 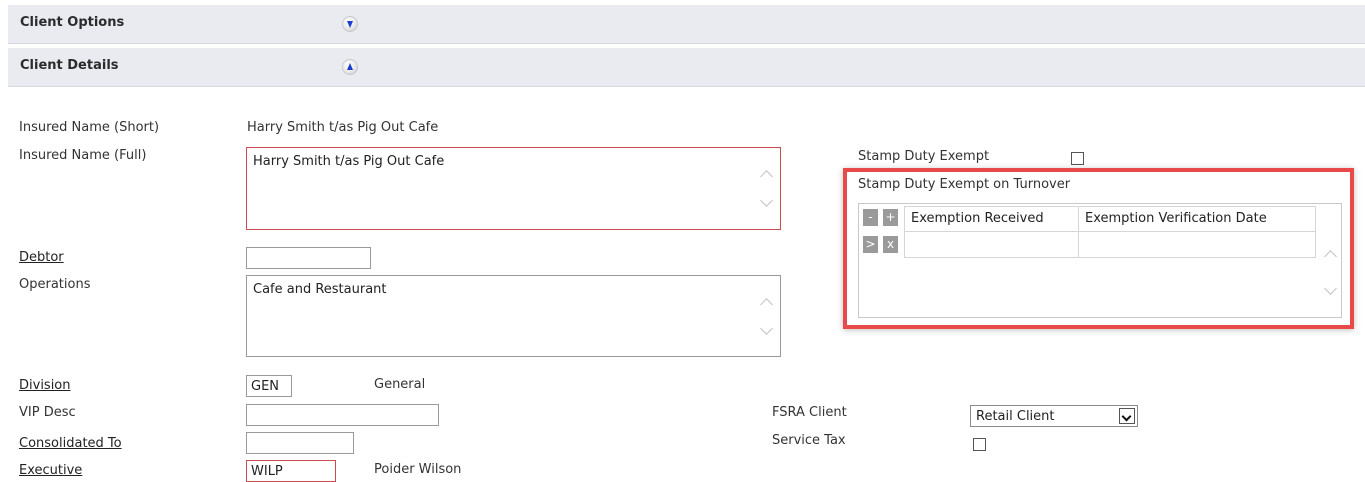 What do you see at coordinates (1127, 416) in the screenshot?
I see `chevron-down-icon` at bounding box center [1127, 416].